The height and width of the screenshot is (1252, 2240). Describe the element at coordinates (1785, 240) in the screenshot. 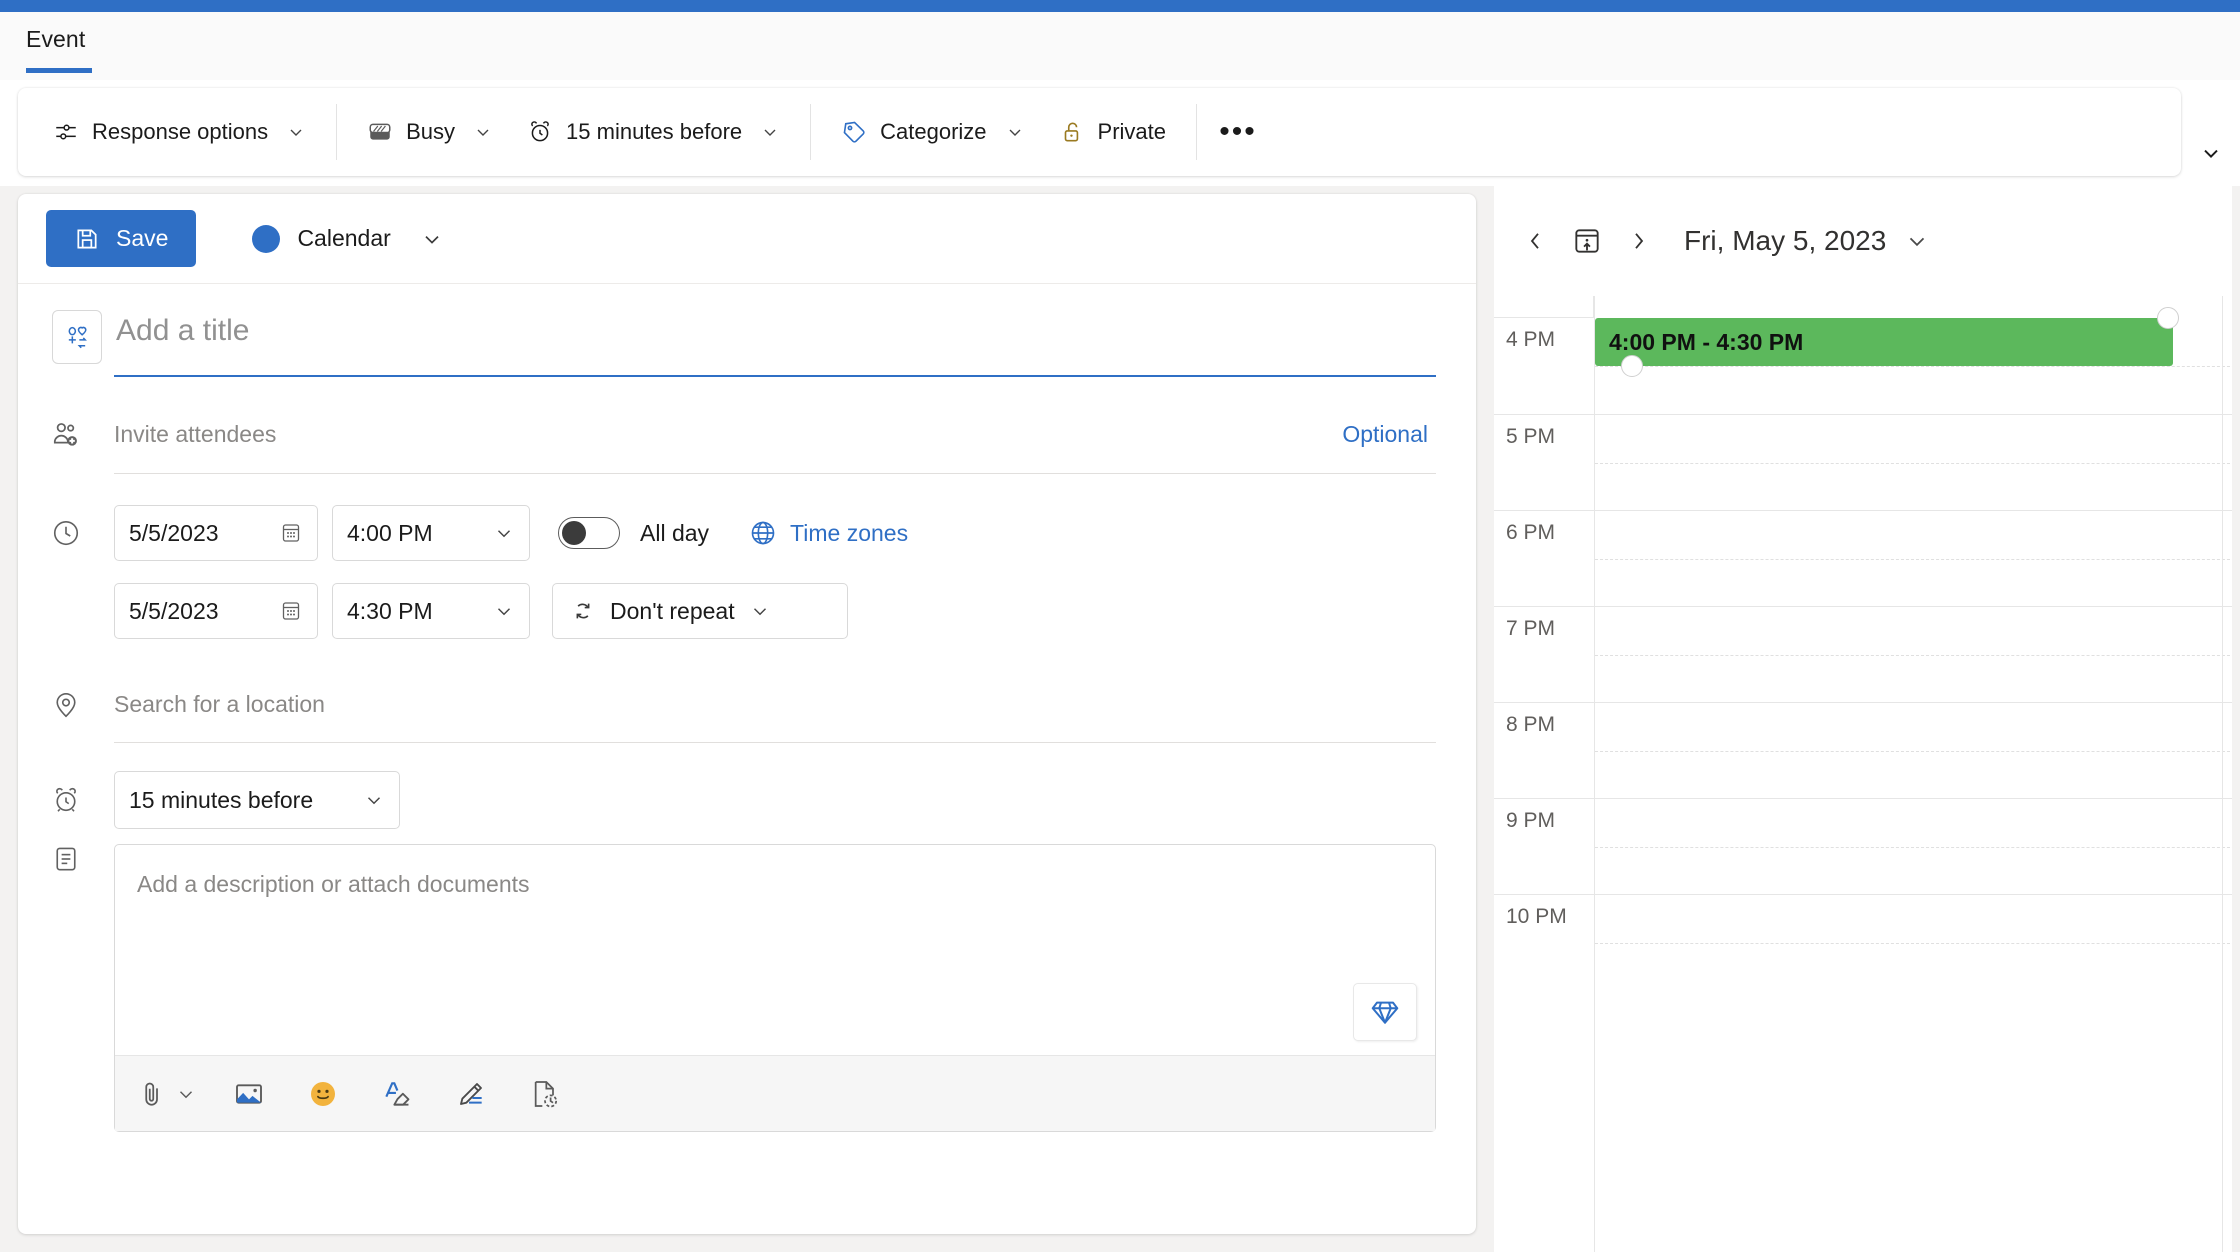

I see `calendar-date-label: Fri, May 5, 2023` at that location.